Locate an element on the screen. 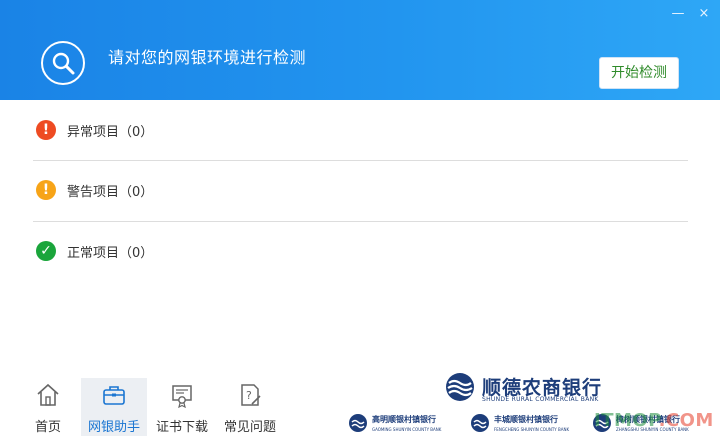  nav-item-certificate: 证书下载 is located at coordinates (182, 407).